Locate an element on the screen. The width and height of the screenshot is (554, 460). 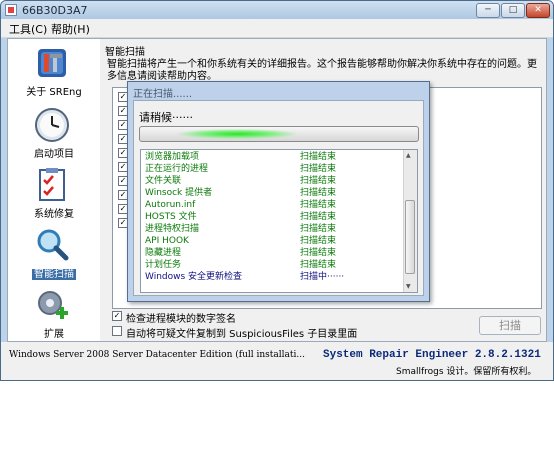
verify-signature-label: 检查进程模块的数字签名 is located at coordinates (181, 319).